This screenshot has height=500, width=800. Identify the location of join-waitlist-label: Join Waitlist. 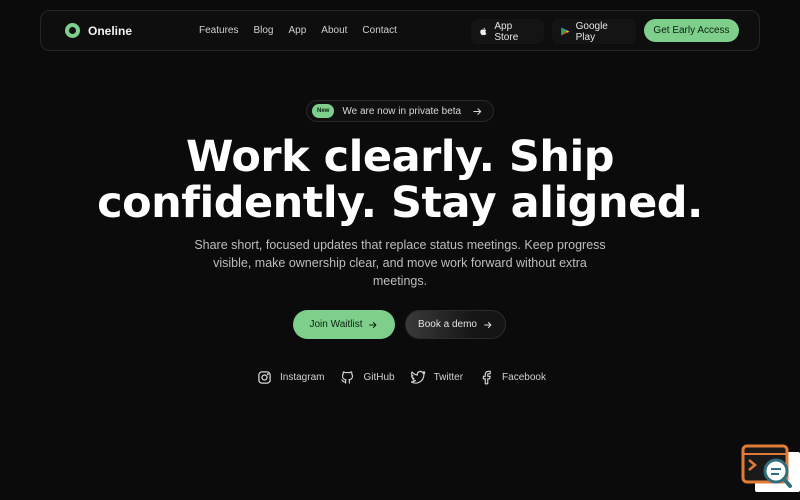
(336, 324).